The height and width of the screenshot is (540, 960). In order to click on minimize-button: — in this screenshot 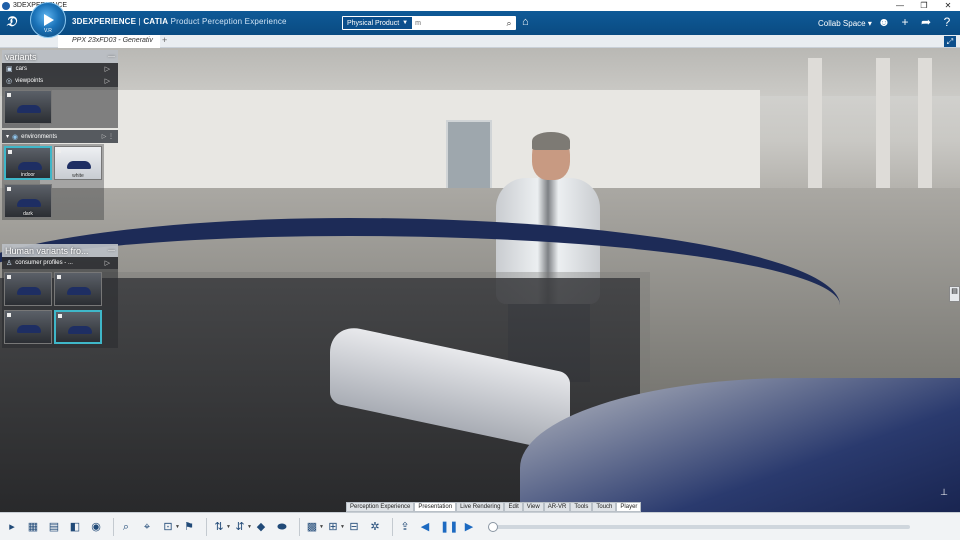, I will do `click(900, 5)`.